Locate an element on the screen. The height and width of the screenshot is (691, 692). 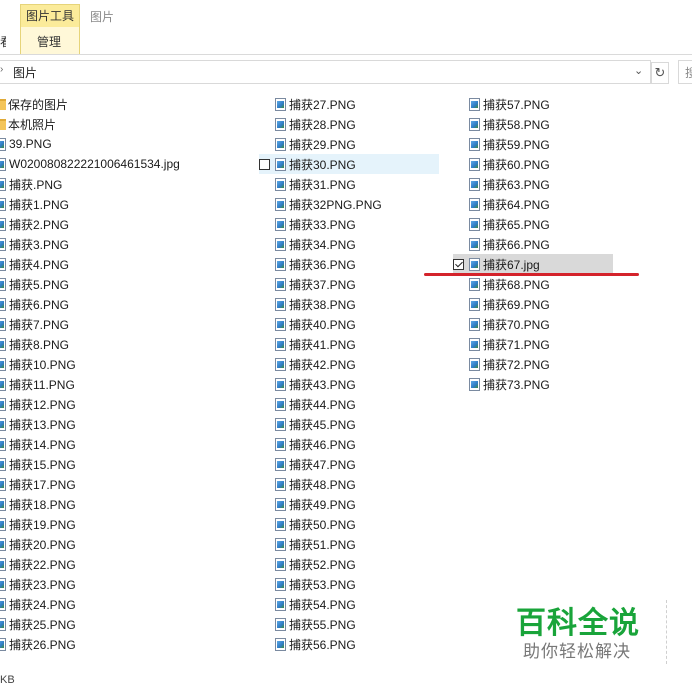
file-item: 捕获23.PNG is located at coordinates (127, 584).